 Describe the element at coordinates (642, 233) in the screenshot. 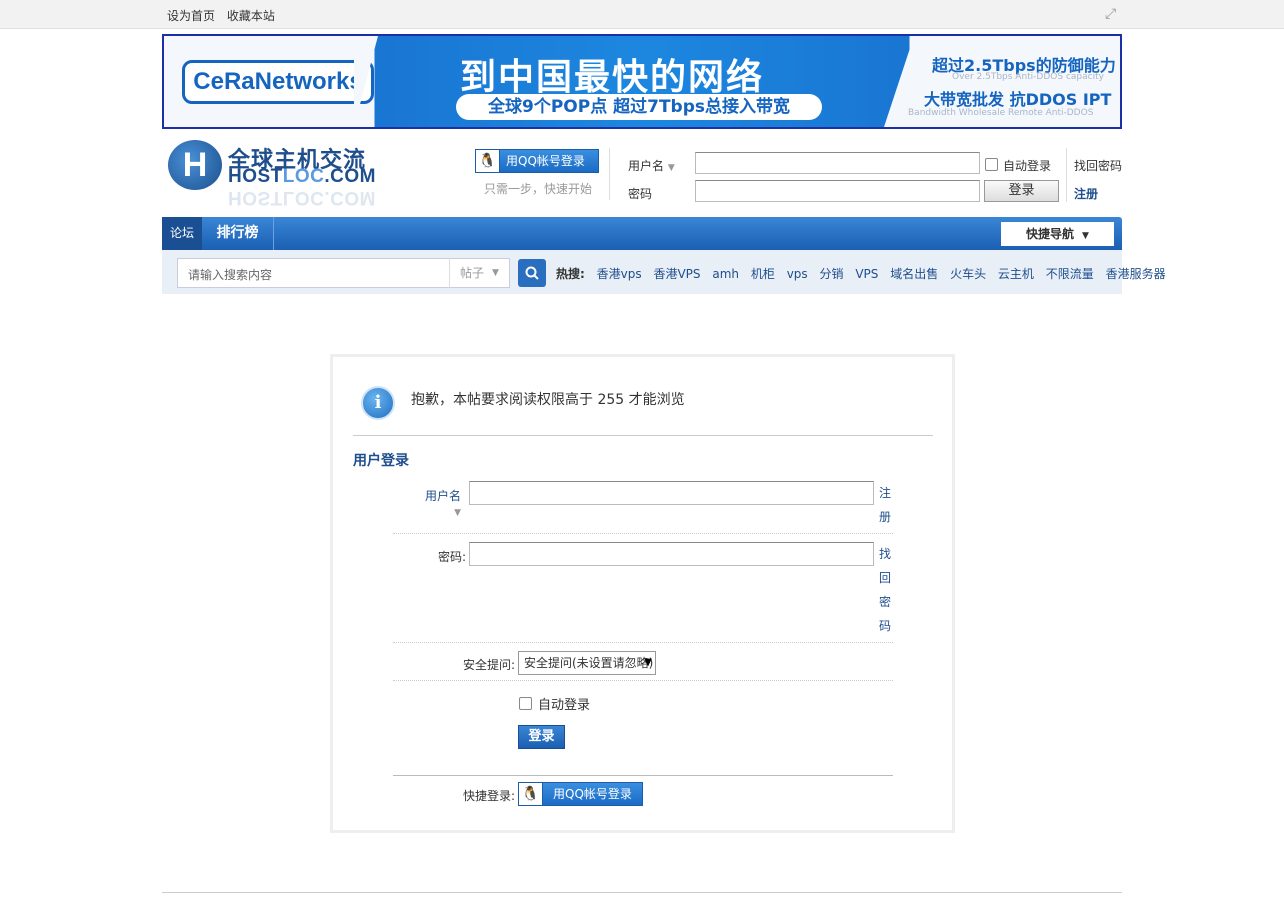

I see `main-nav: 论坛 排行榜 快捷导航 ▼` at that location.